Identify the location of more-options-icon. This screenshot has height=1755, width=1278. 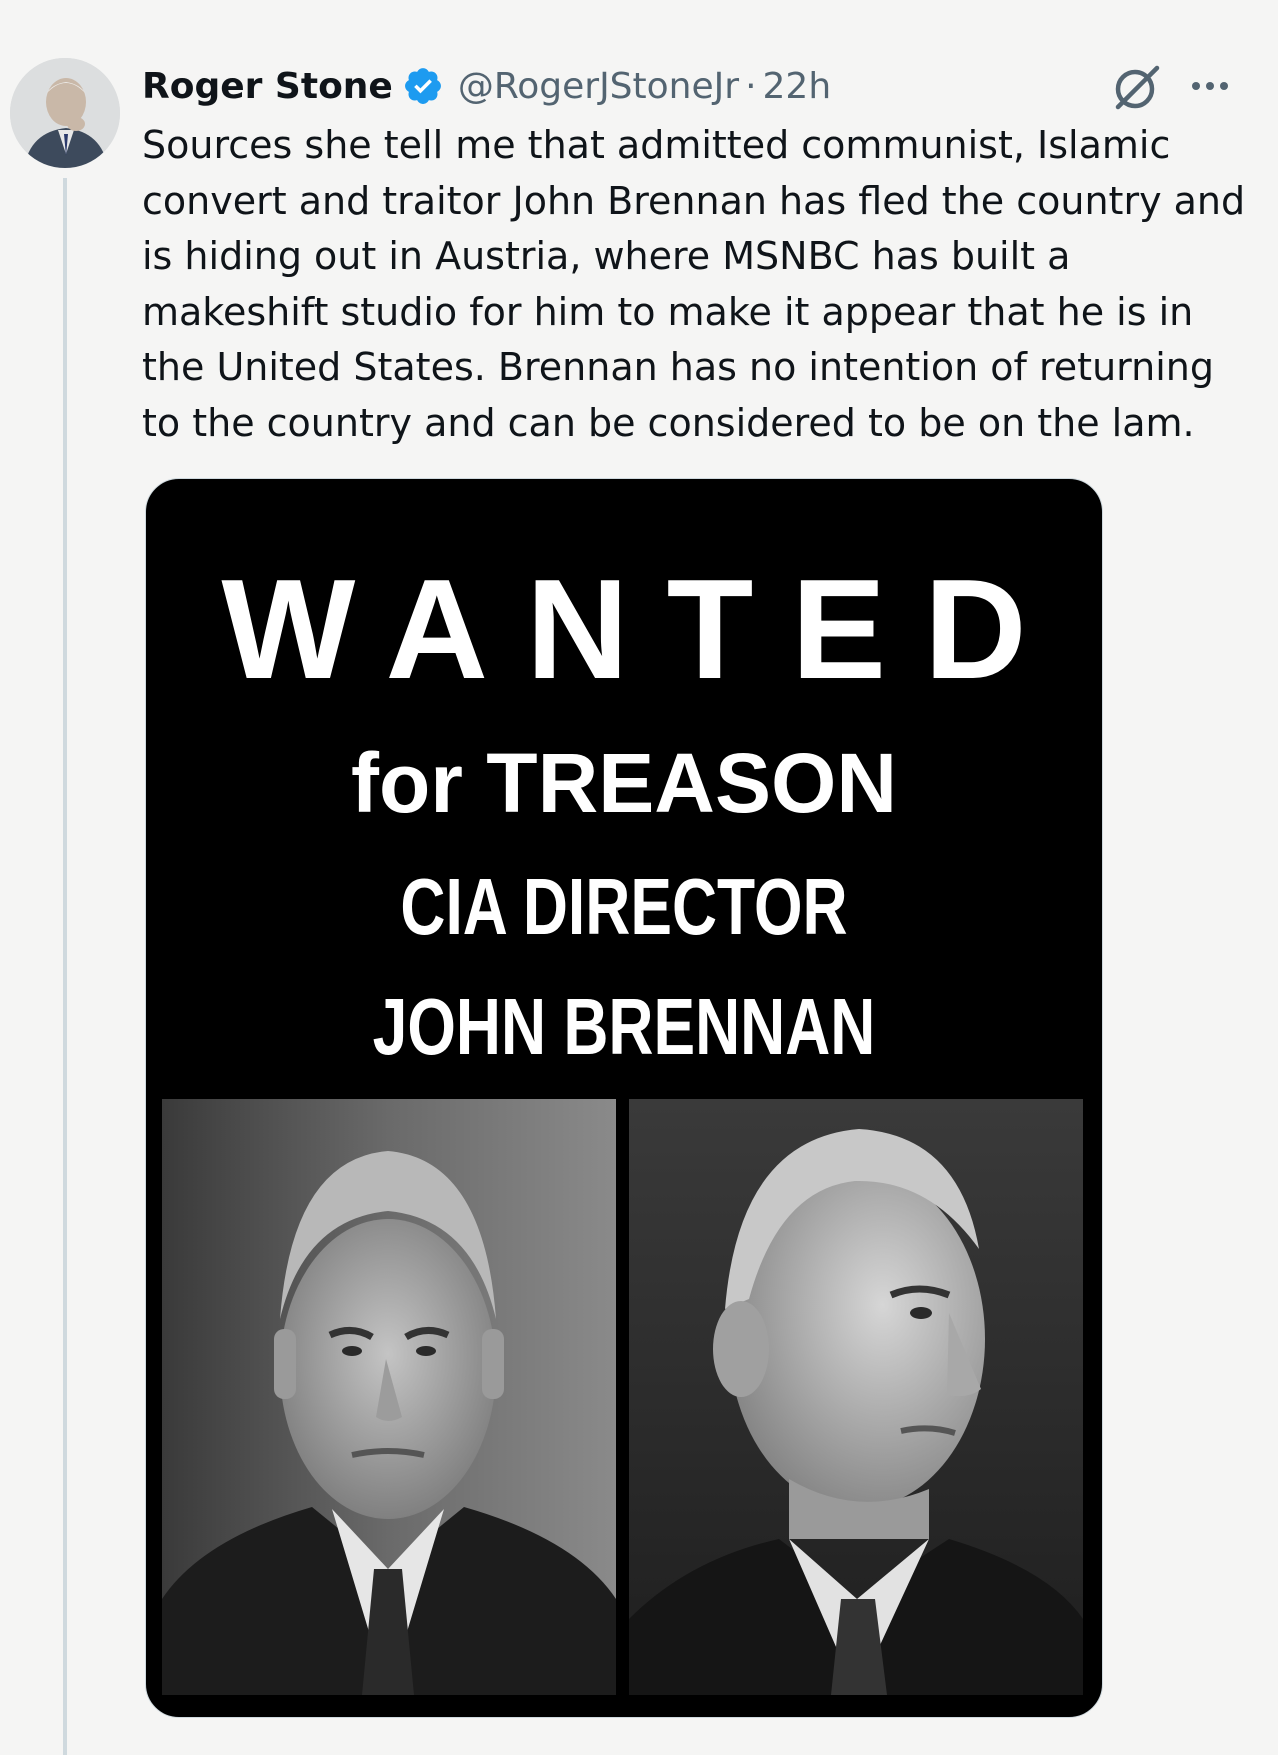
(1210, 86).